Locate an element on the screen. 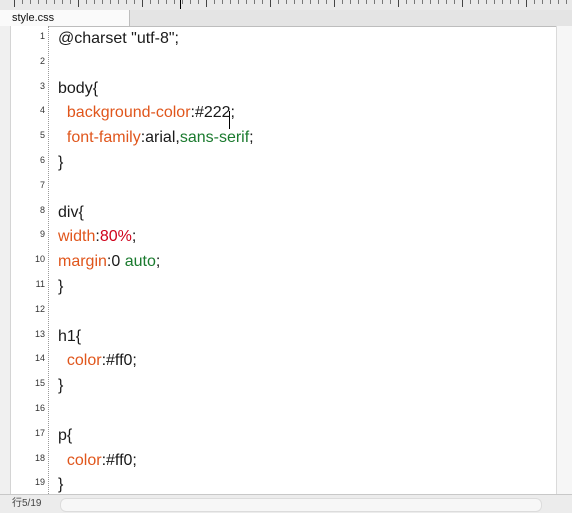 Image resolution: width=572 pixels, height=513 pixels. code-token: div{ is located at coordinates (71, 212).